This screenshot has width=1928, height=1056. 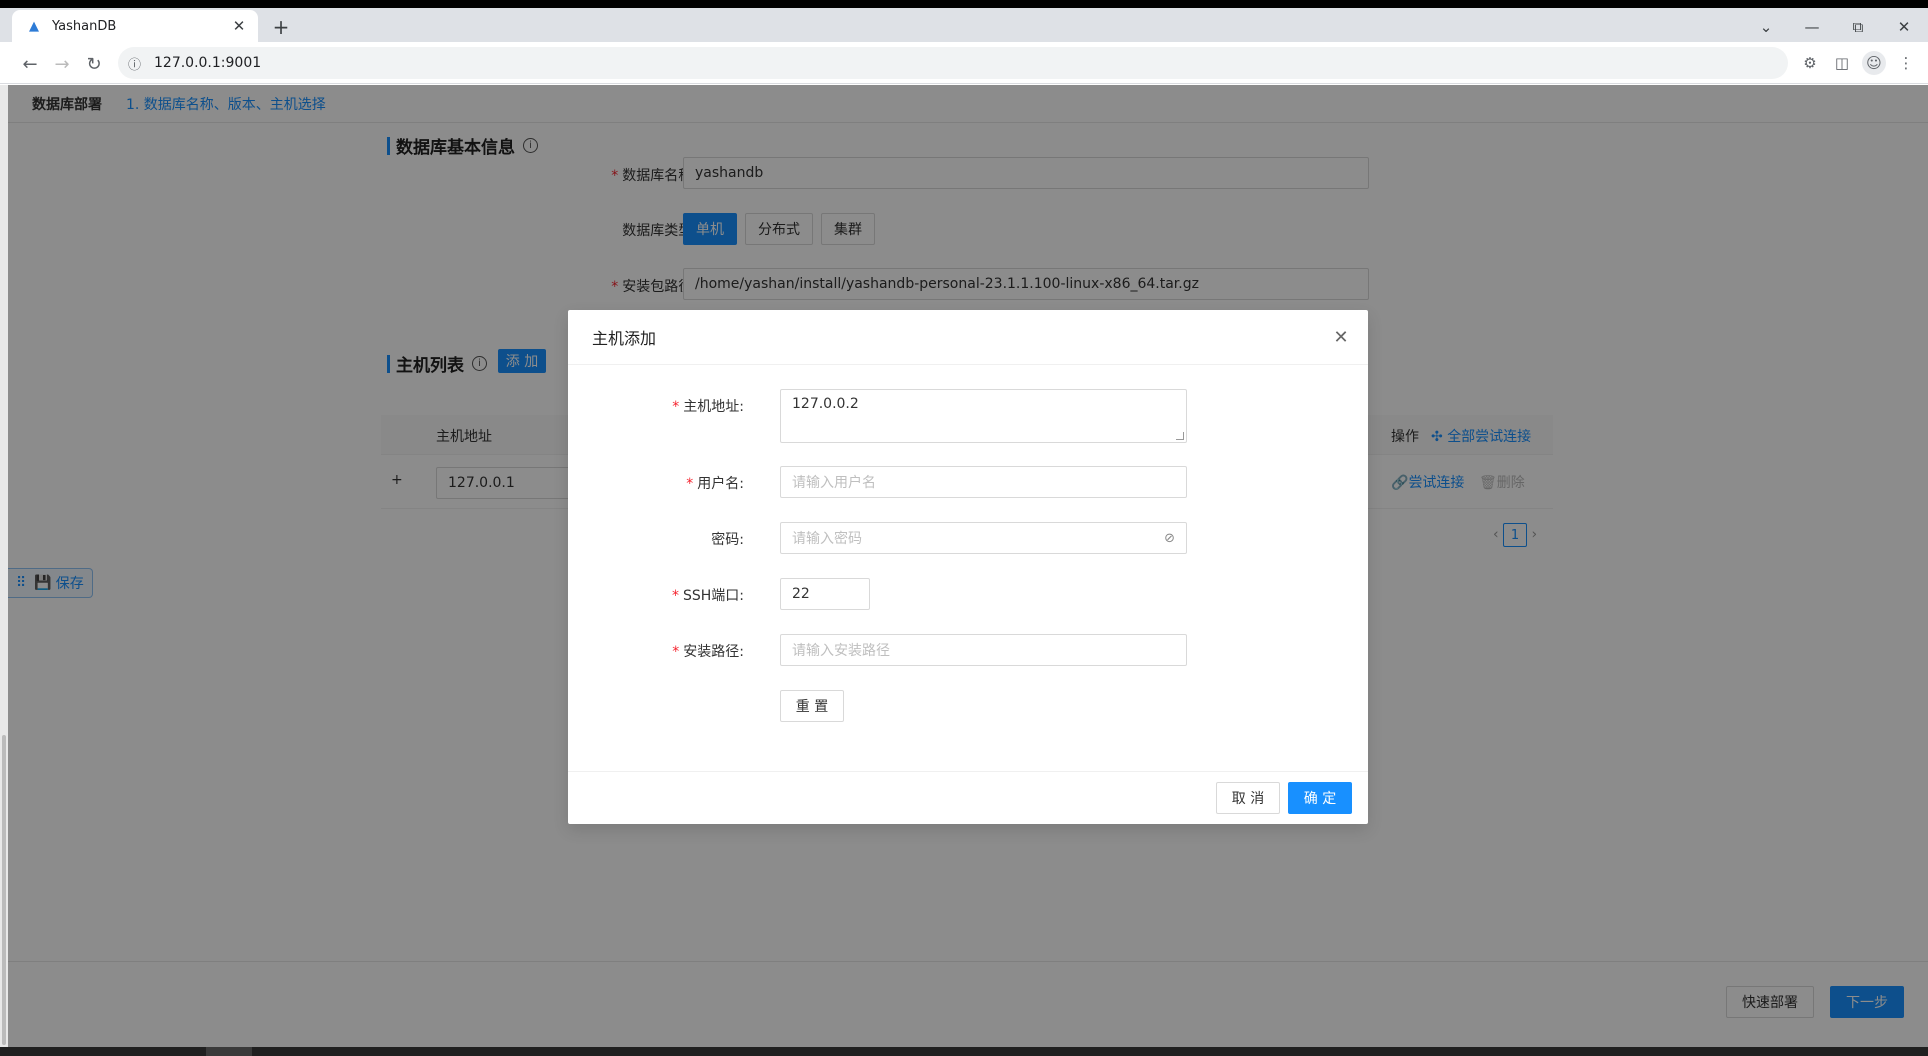 What do you see at coordinates (34, 26) in the screenshot?
I see `yashandb-favicon-icon: ▲` at bounding box center [34, 26].